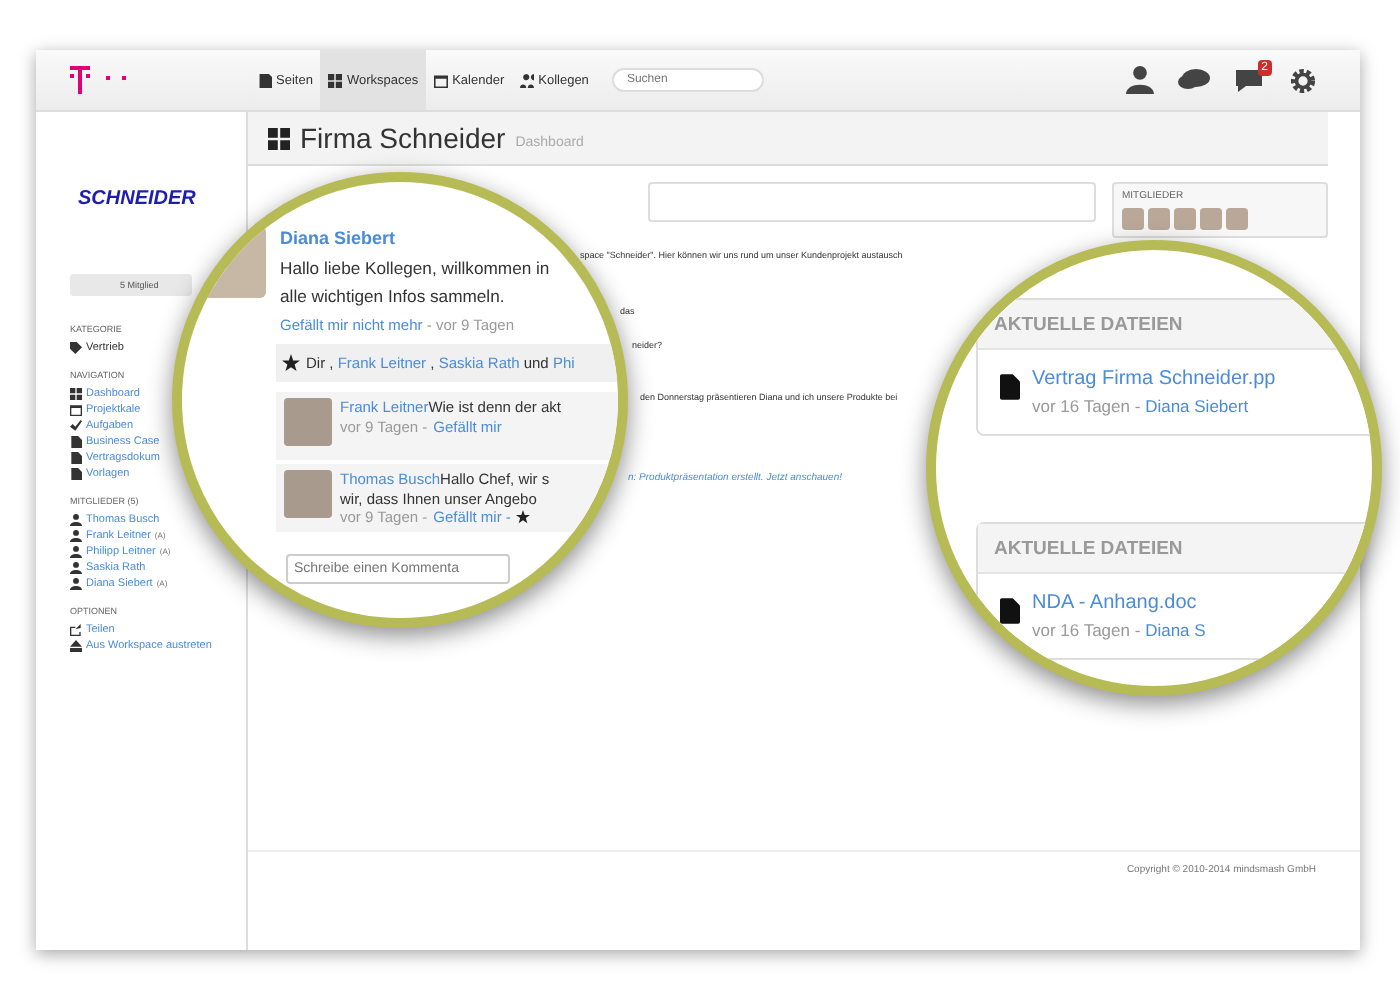  I want to click on post-input, so click(872, 202).